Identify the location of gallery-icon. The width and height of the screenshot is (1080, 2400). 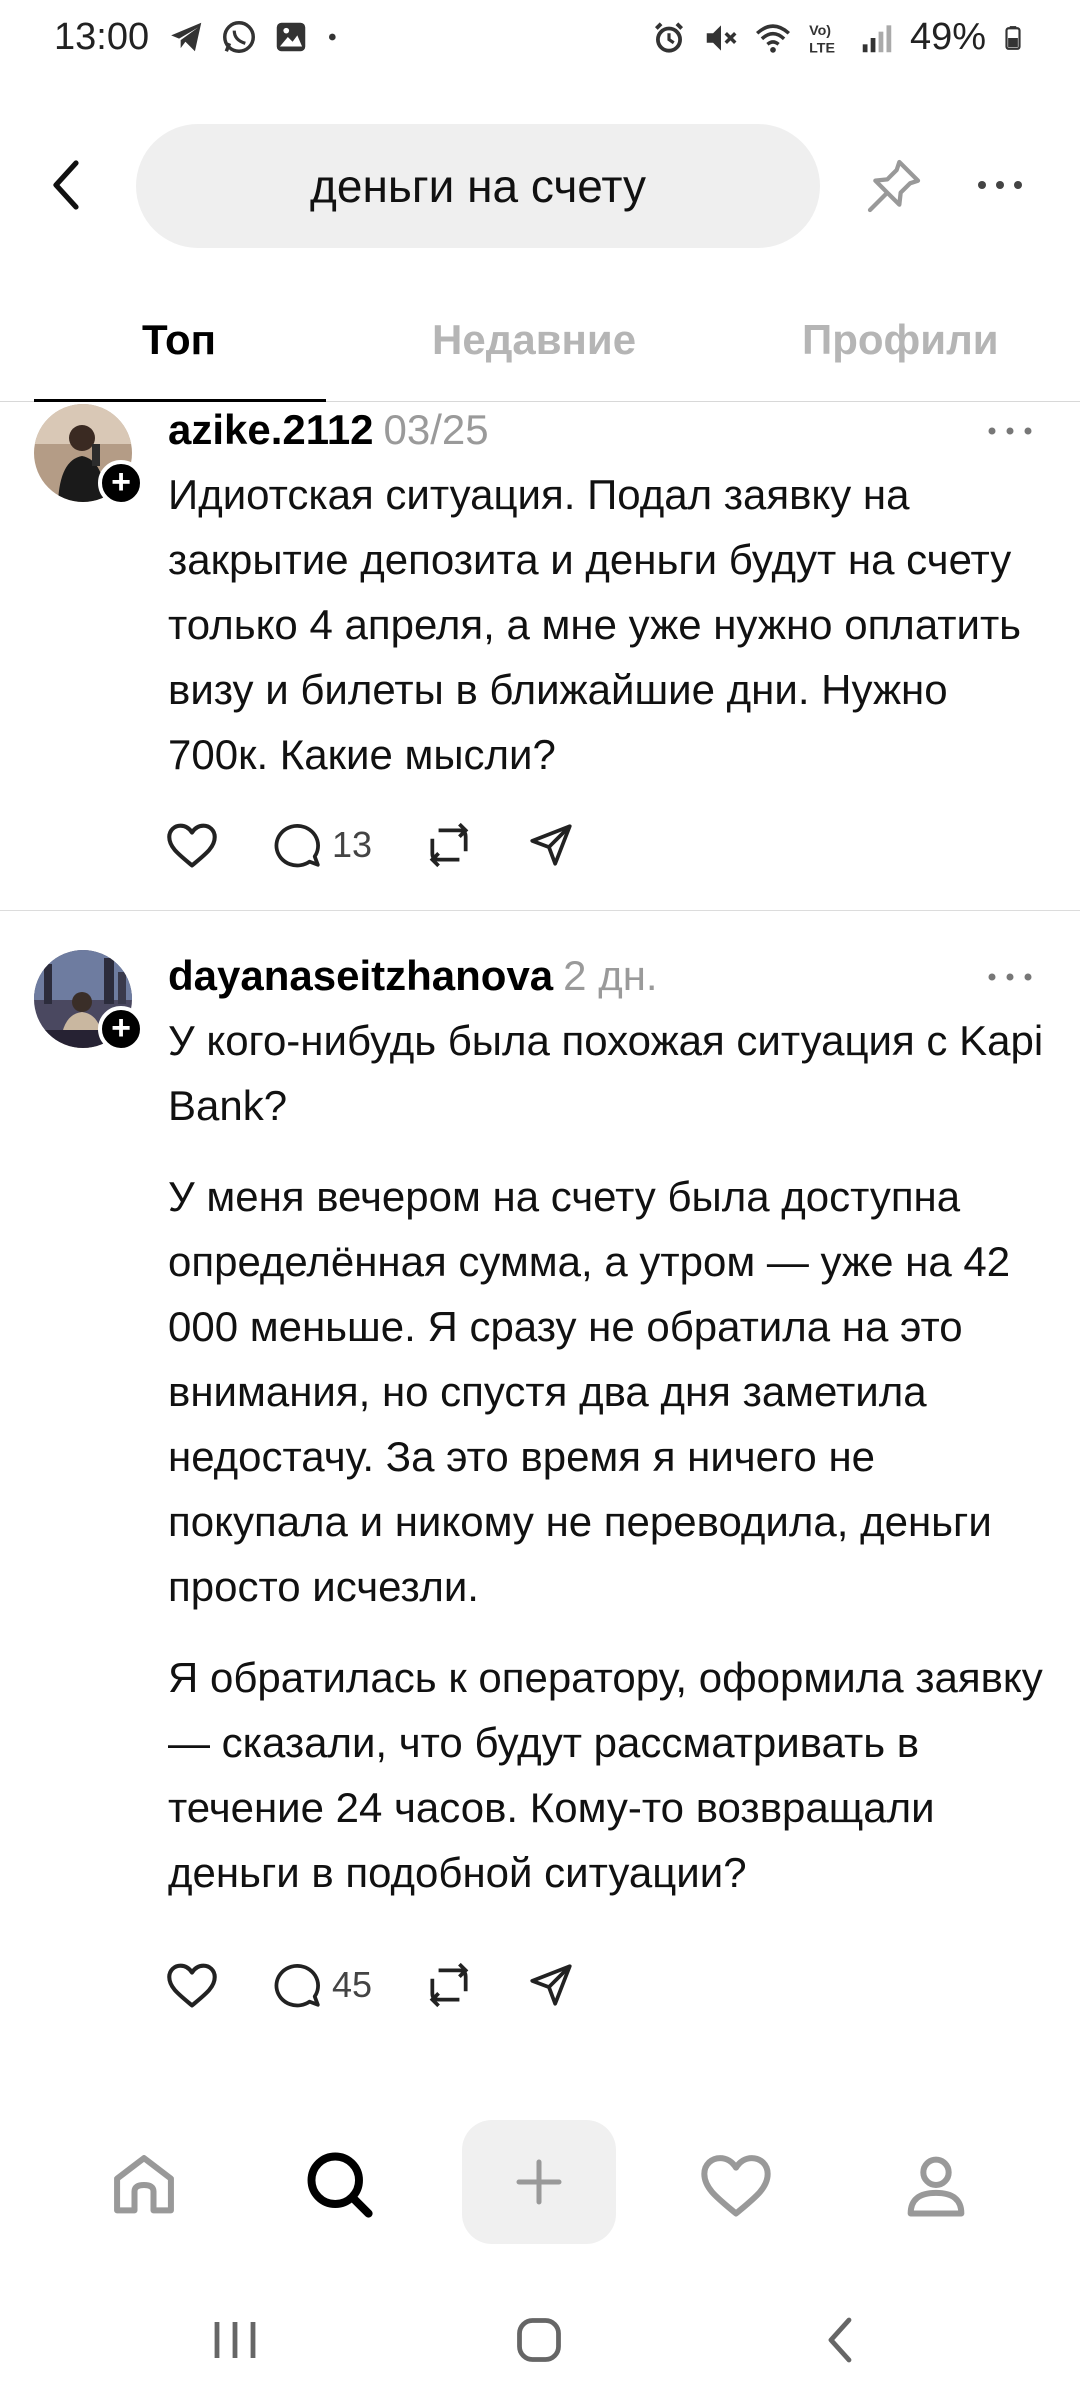
(291, 37).